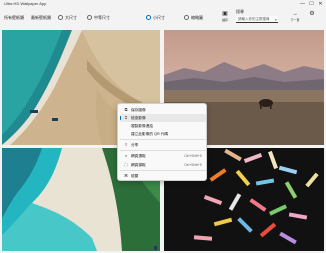  What do you see at coordinates (155, 17) in the screenshot?
I see `size-radio-small: 小尺寸` at bounding box center [155, 17].